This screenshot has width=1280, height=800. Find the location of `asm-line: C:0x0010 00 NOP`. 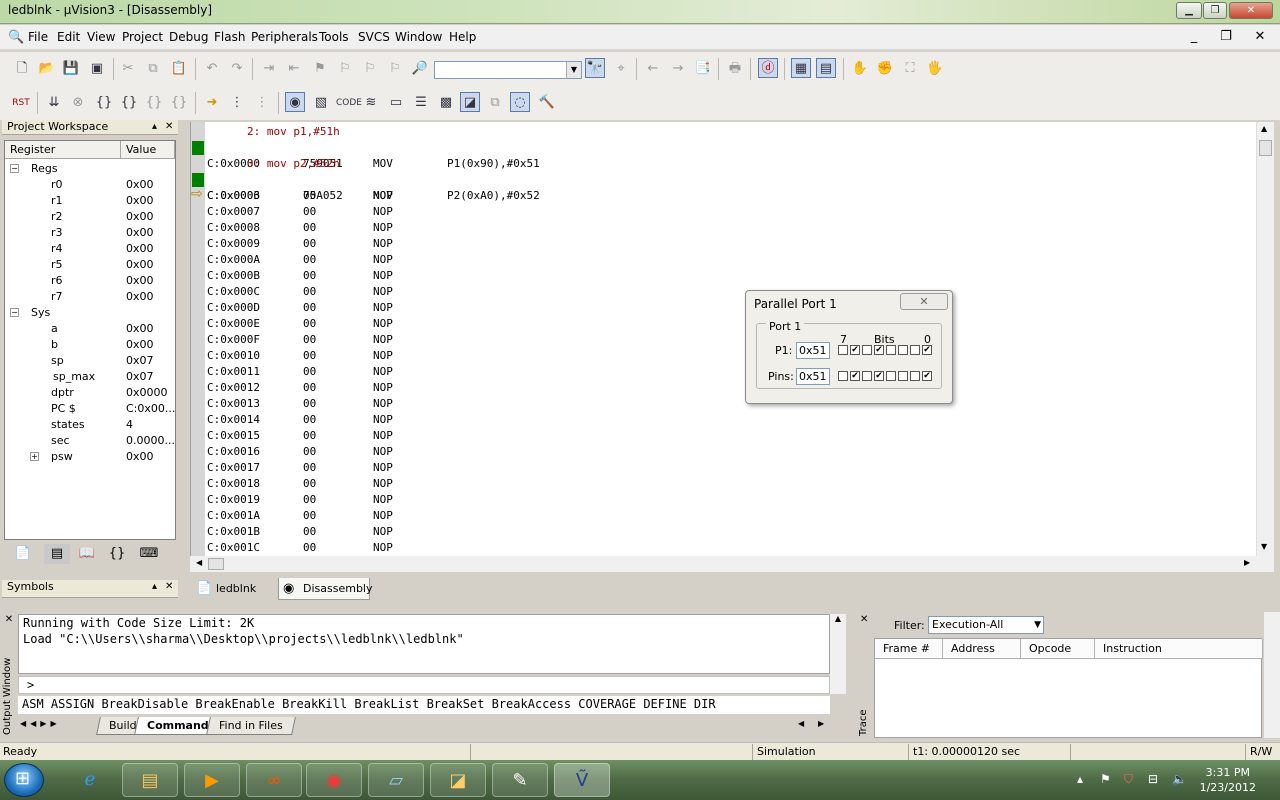

asm-line: C:0x0010 00 NOP is located at coordinates (507, 356).